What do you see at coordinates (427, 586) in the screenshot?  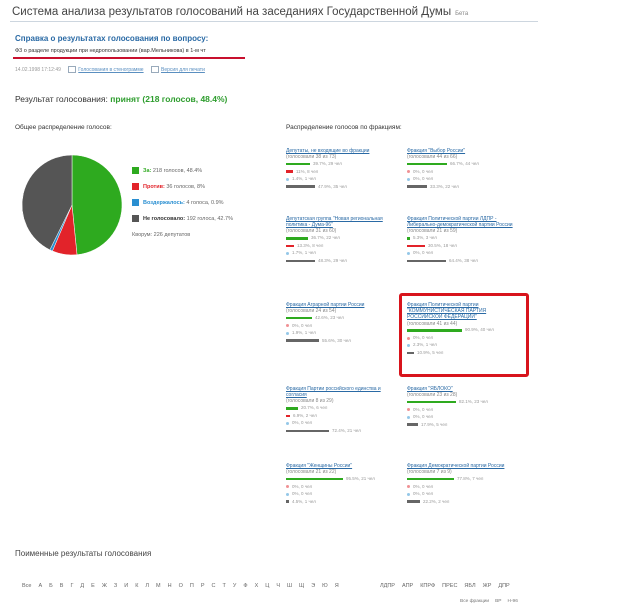 I see `faction-filter-link: КПРФ` at bounding box center [427, 586].